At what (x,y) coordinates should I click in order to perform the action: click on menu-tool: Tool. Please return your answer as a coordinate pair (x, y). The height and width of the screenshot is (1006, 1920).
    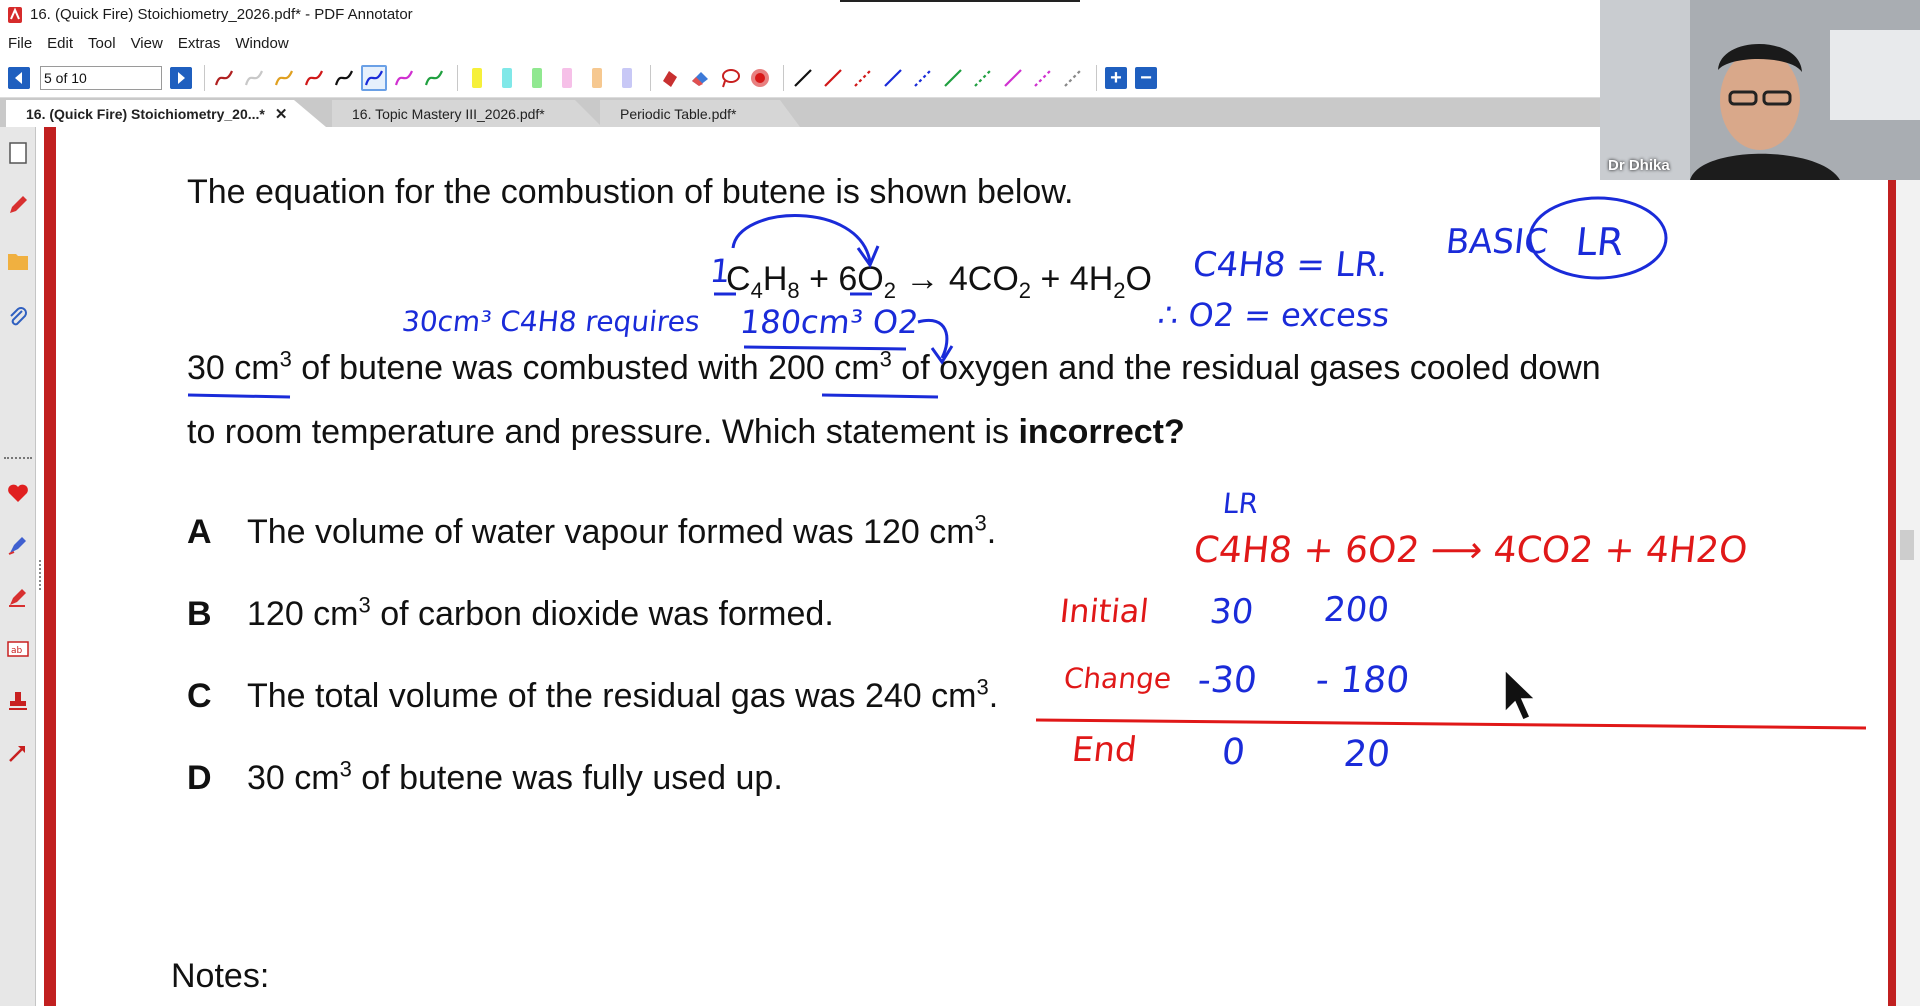
    Looking at the image, I should click on (102, 43).